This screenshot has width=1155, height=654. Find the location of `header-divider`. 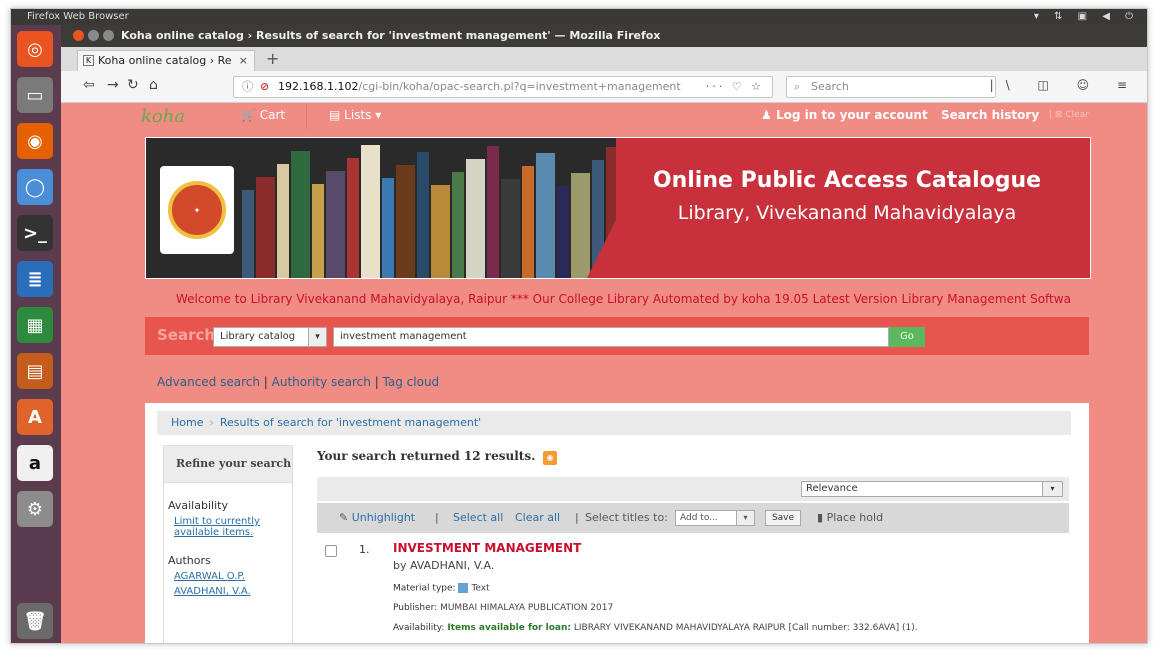

header-divider is located at coordinates (306, 116).